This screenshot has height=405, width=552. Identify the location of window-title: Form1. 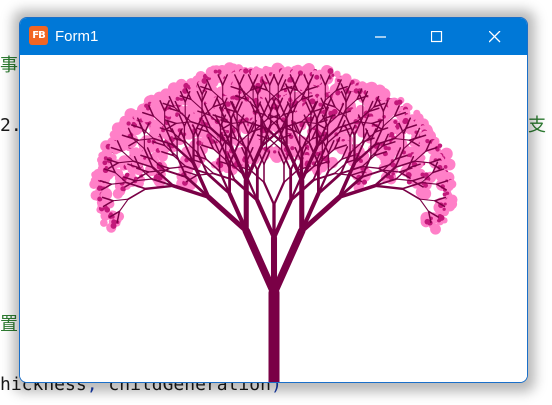
(77, 36).